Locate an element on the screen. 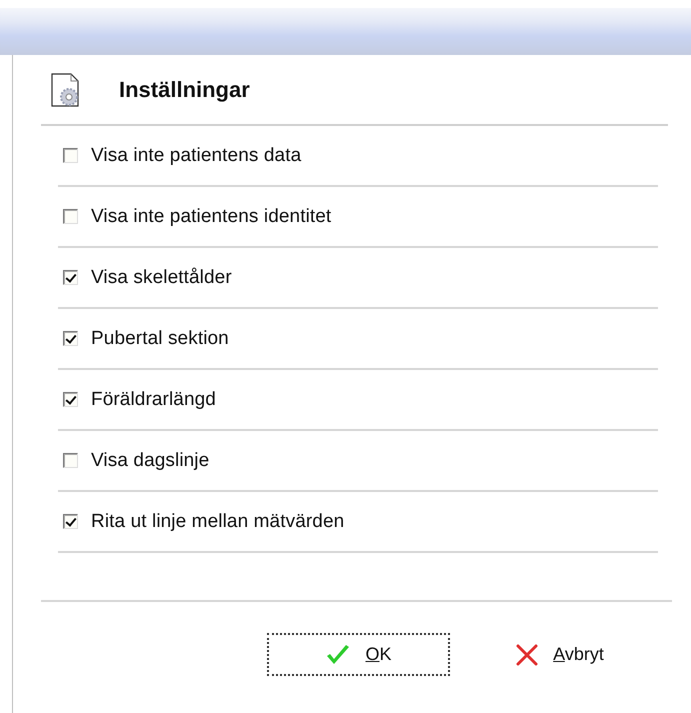 The image size is (691, 713). cross-icon is located at coordinates (527, 655).